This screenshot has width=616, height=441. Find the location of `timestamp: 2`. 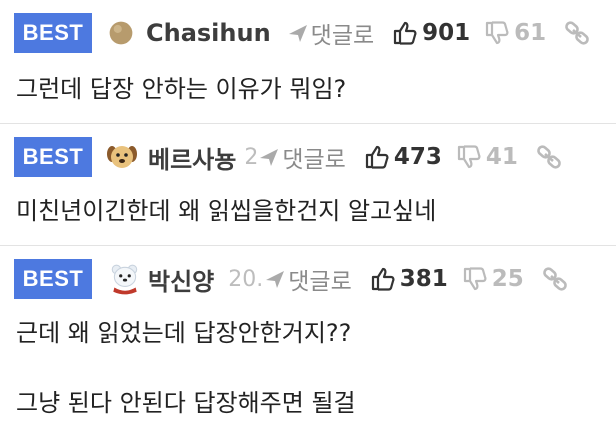

timestamp: 2 is located at coordinates (251, 157).